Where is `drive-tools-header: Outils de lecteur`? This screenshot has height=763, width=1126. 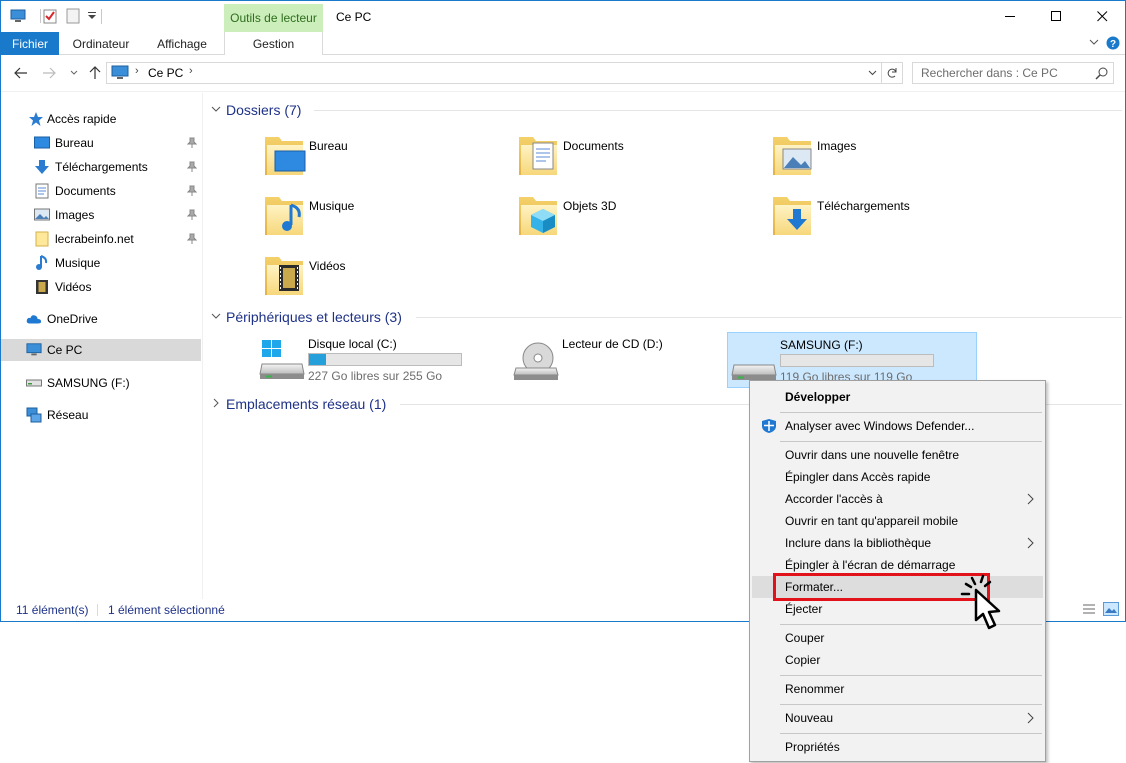 drive-tools-header: Outils de lecteur is located at coordinates (273, 18).